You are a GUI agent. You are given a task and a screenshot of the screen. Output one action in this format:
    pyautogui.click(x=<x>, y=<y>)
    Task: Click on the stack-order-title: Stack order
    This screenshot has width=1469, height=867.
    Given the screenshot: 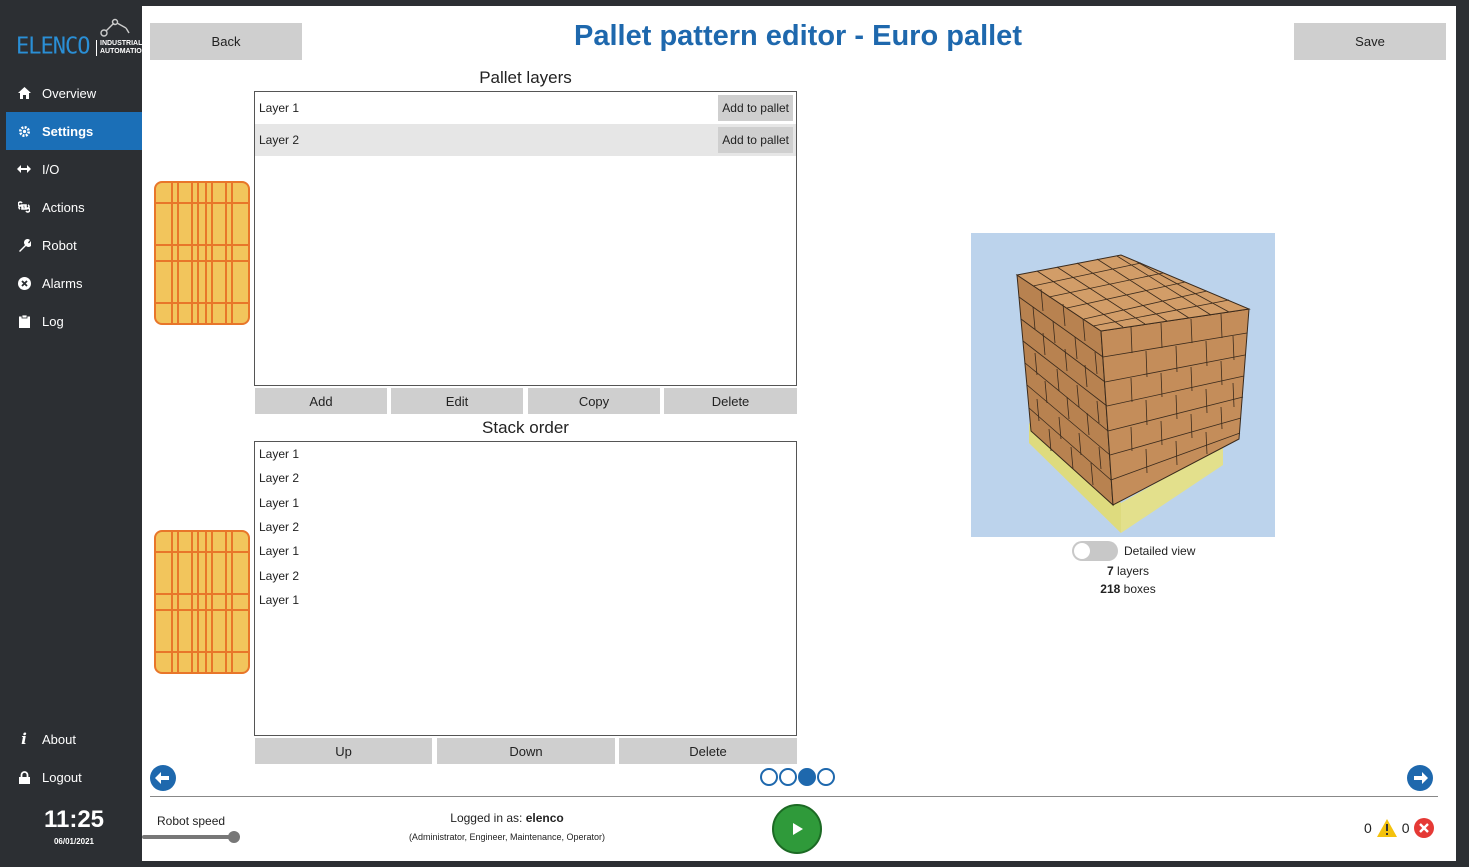 What is the action you would take?
    pyautogui.click(x=525, y=427)
    